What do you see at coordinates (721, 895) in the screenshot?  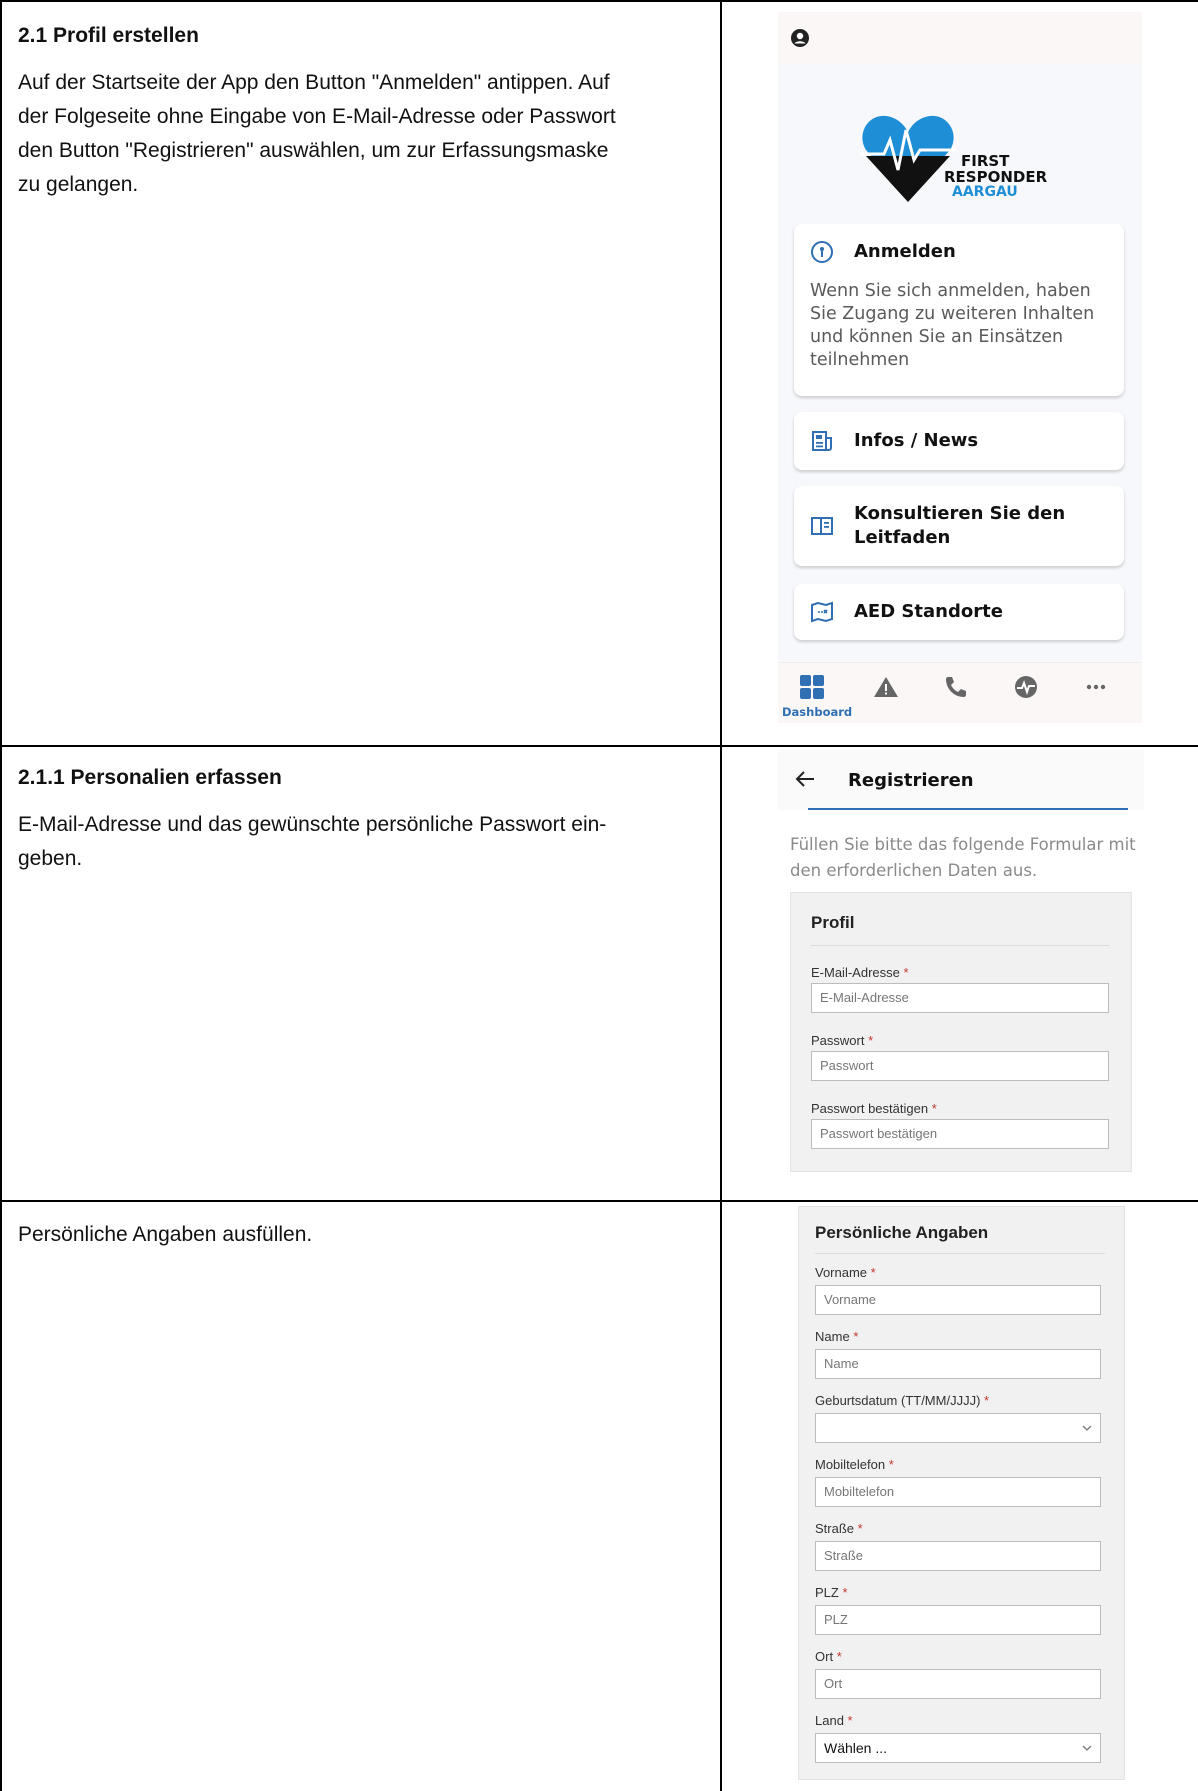 I see `table-column-divider` at bounding box center [721, 895].